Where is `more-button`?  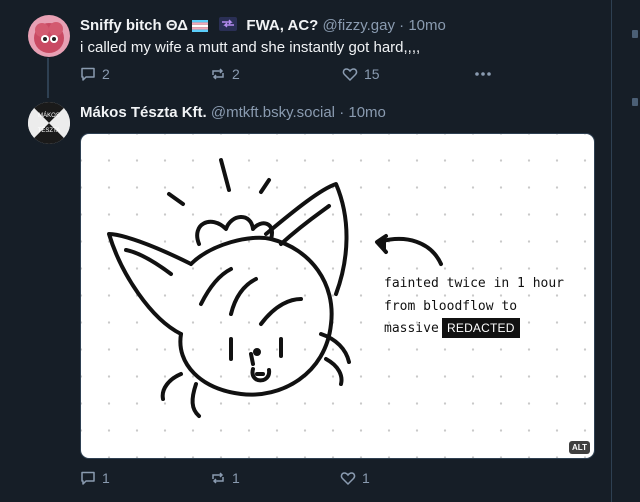 more-button is located at coordinates (483, 74).